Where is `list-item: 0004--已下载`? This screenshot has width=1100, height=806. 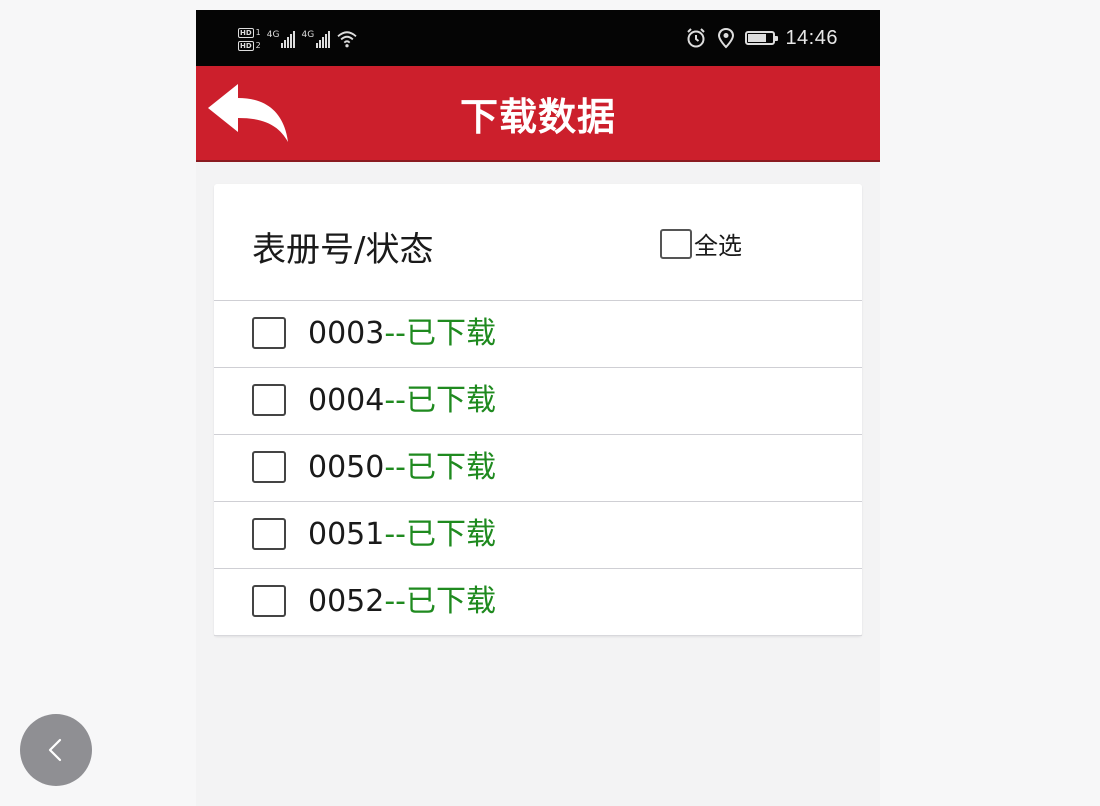 list-item: 0004--已下载 is located at coordinates (538, 401).